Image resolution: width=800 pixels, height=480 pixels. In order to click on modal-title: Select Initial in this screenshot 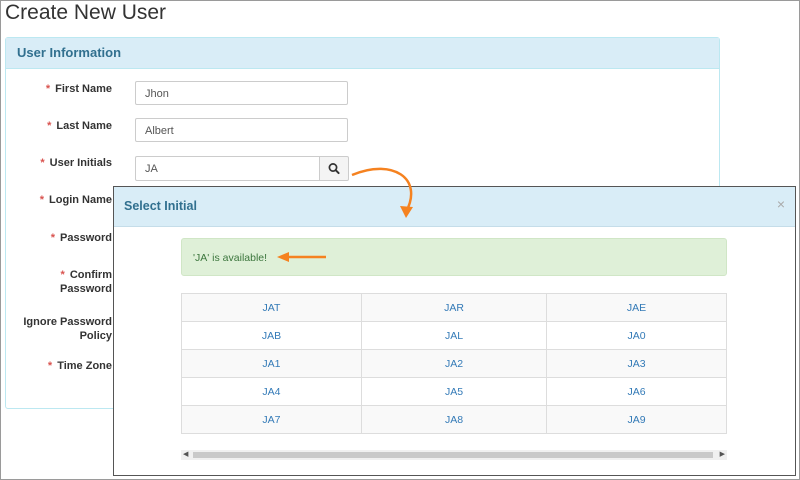, I will do `click(160, 206)`.